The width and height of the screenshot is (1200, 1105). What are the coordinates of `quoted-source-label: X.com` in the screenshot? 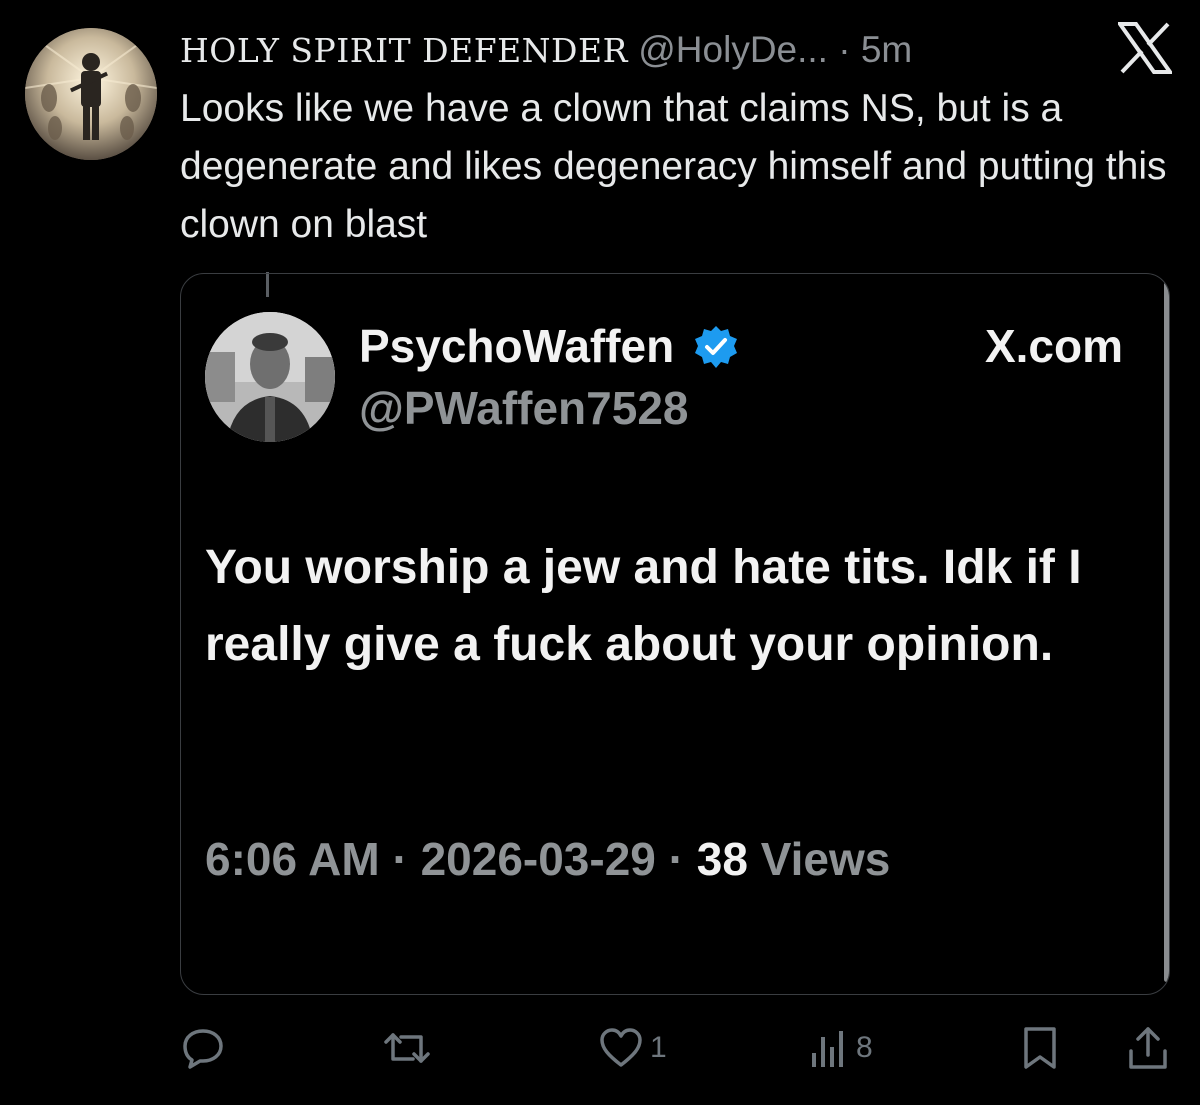 It's located at (1053, 346).